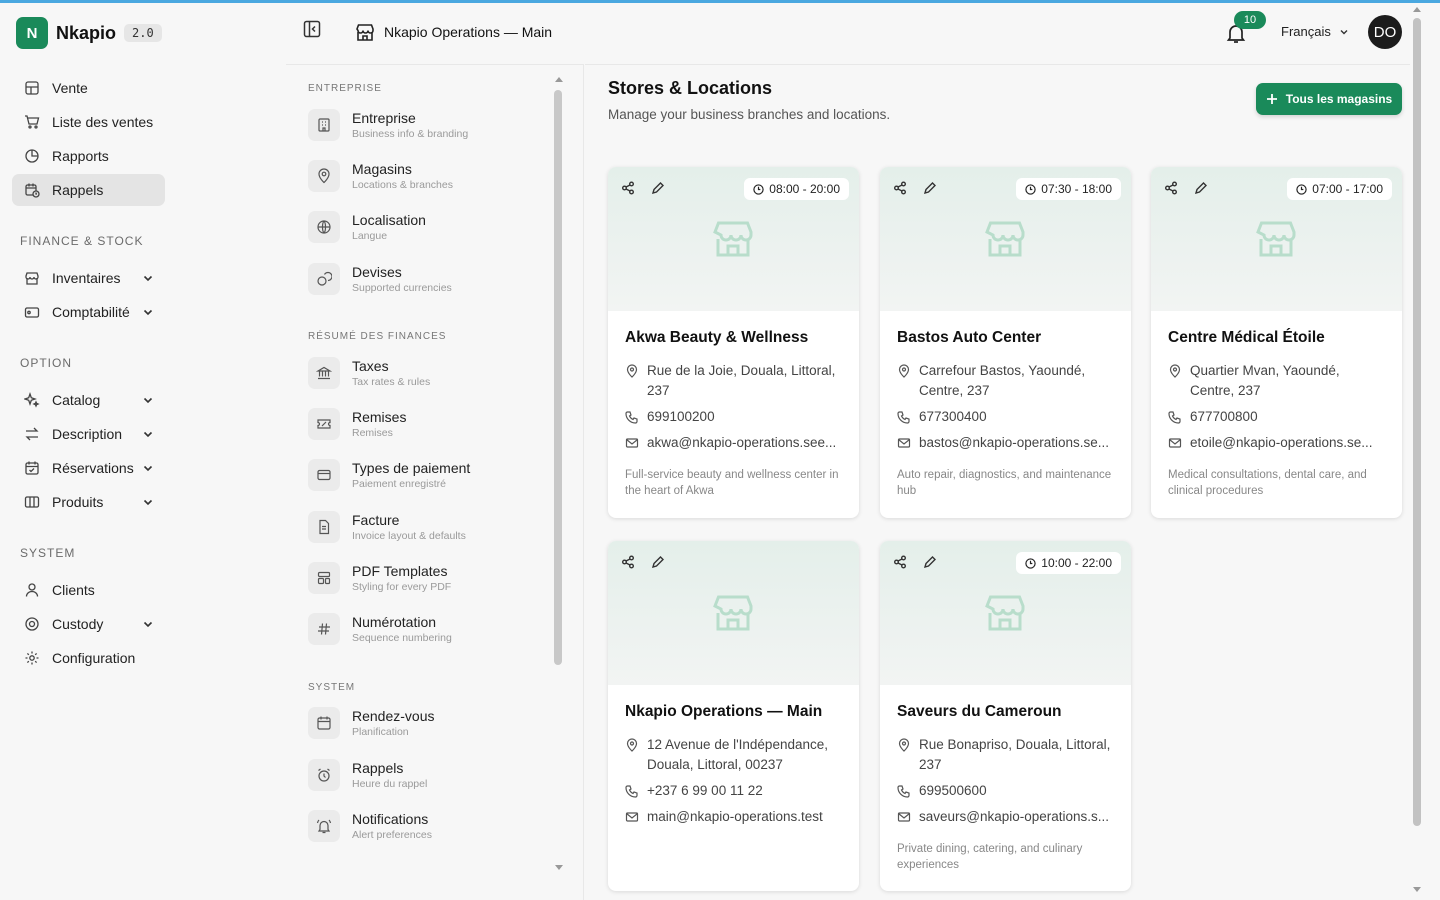  I want to click on subnav-item-entreprise: Entreprise Business info & branding, so click(428, 125).